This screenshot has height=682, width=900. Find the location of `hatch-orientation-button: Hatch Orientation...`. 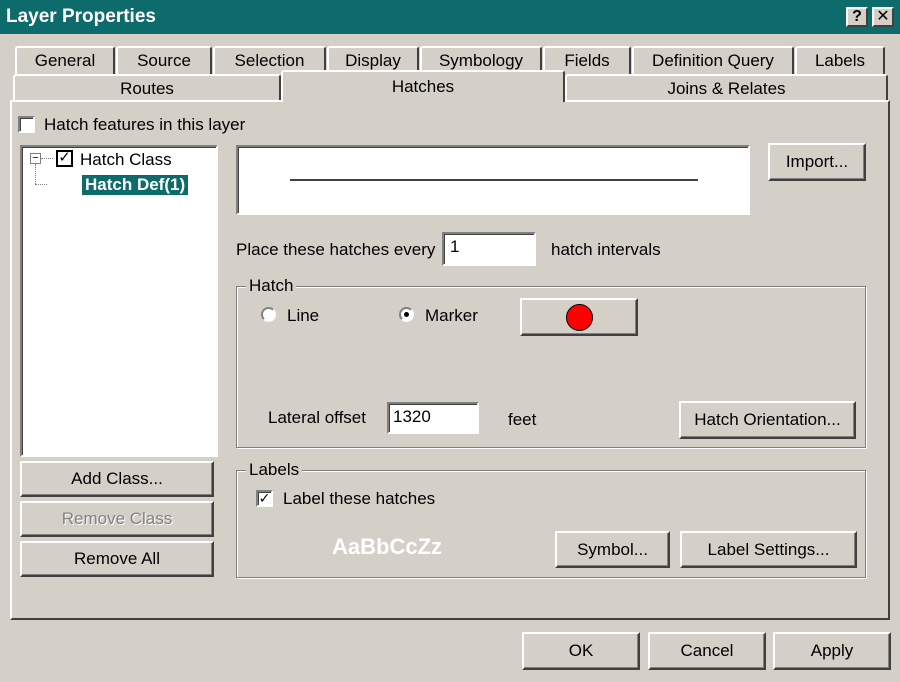

hatch-orientation-button: Hatch Orientation... is located at coordinates (767, 420).